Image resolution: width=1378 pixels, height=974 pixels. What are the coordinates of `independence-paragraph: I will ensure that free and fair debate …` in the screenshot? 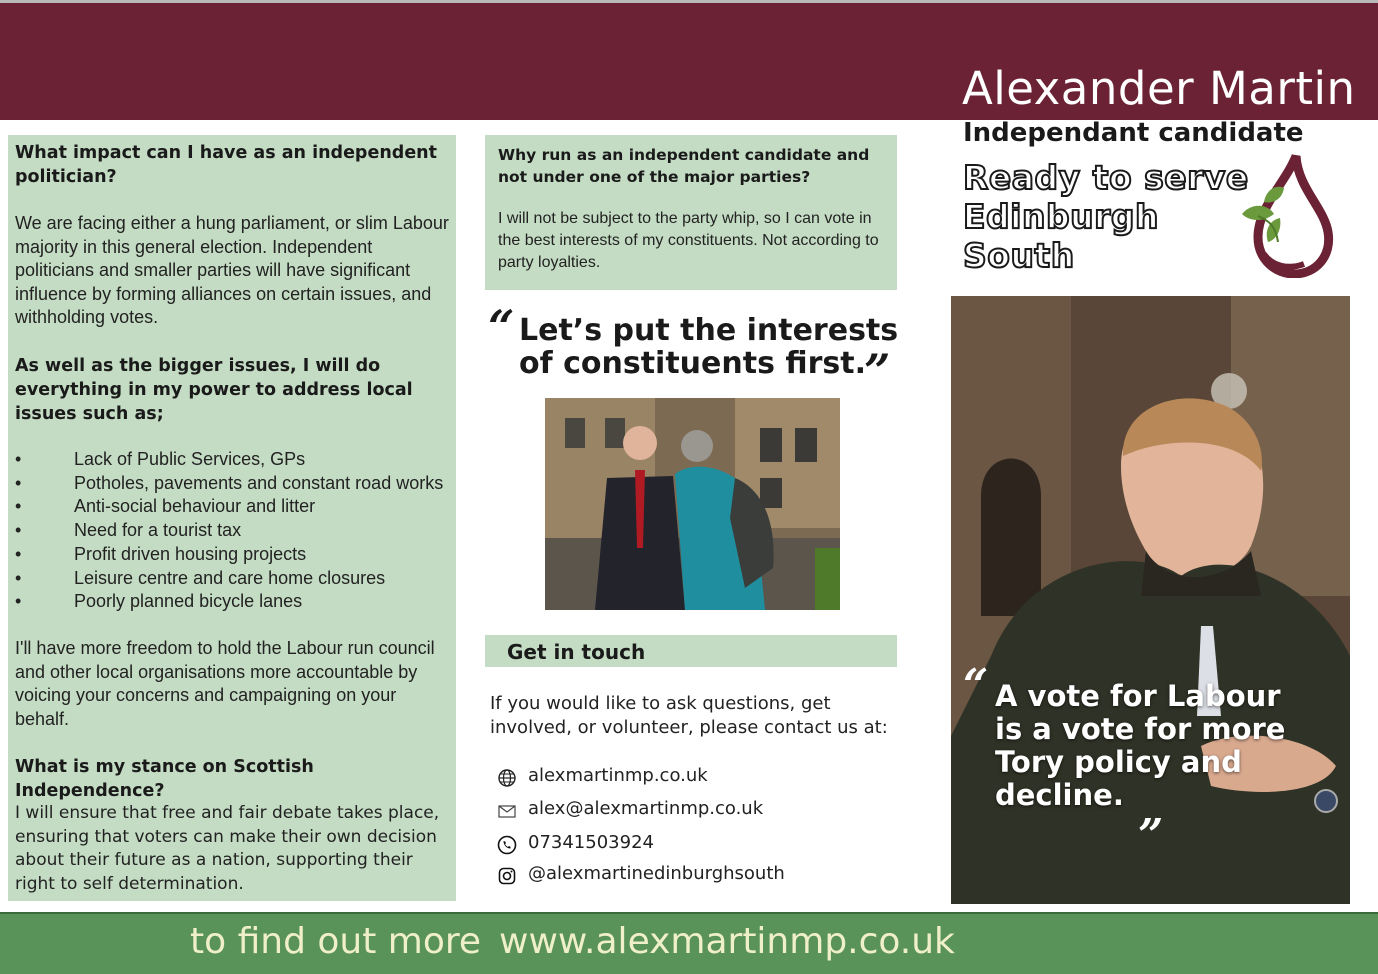 It's located at (227, 848).